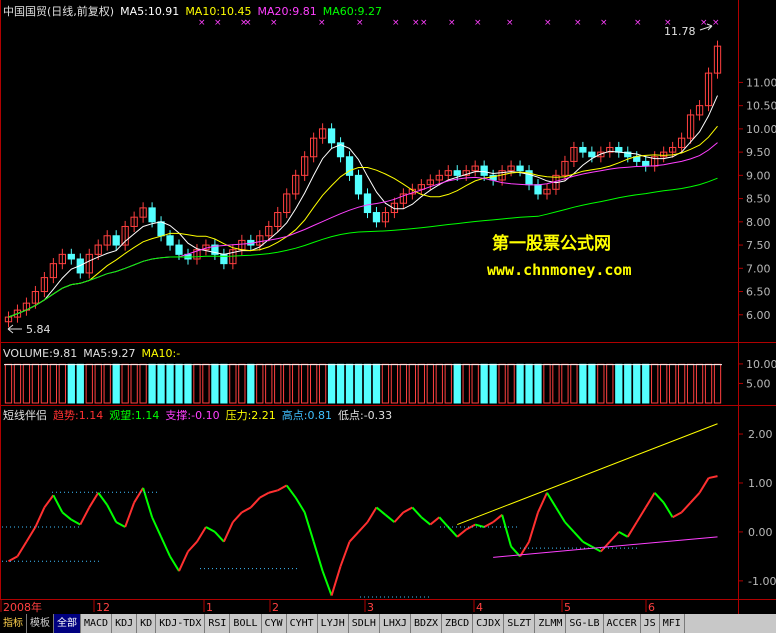 Image resolution: width=776 pixels, height=633 pixels. I want to click on time-tick-label: 2, so click(275, 607).